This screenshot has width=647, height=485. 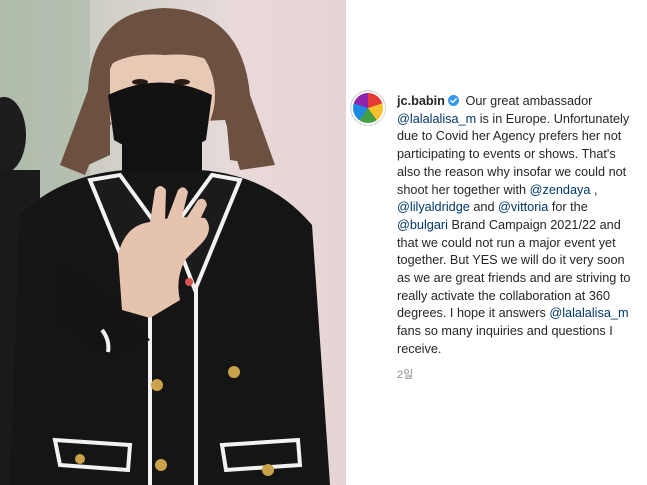 I want to click on profile-avatar, so click(x=368, y=108).